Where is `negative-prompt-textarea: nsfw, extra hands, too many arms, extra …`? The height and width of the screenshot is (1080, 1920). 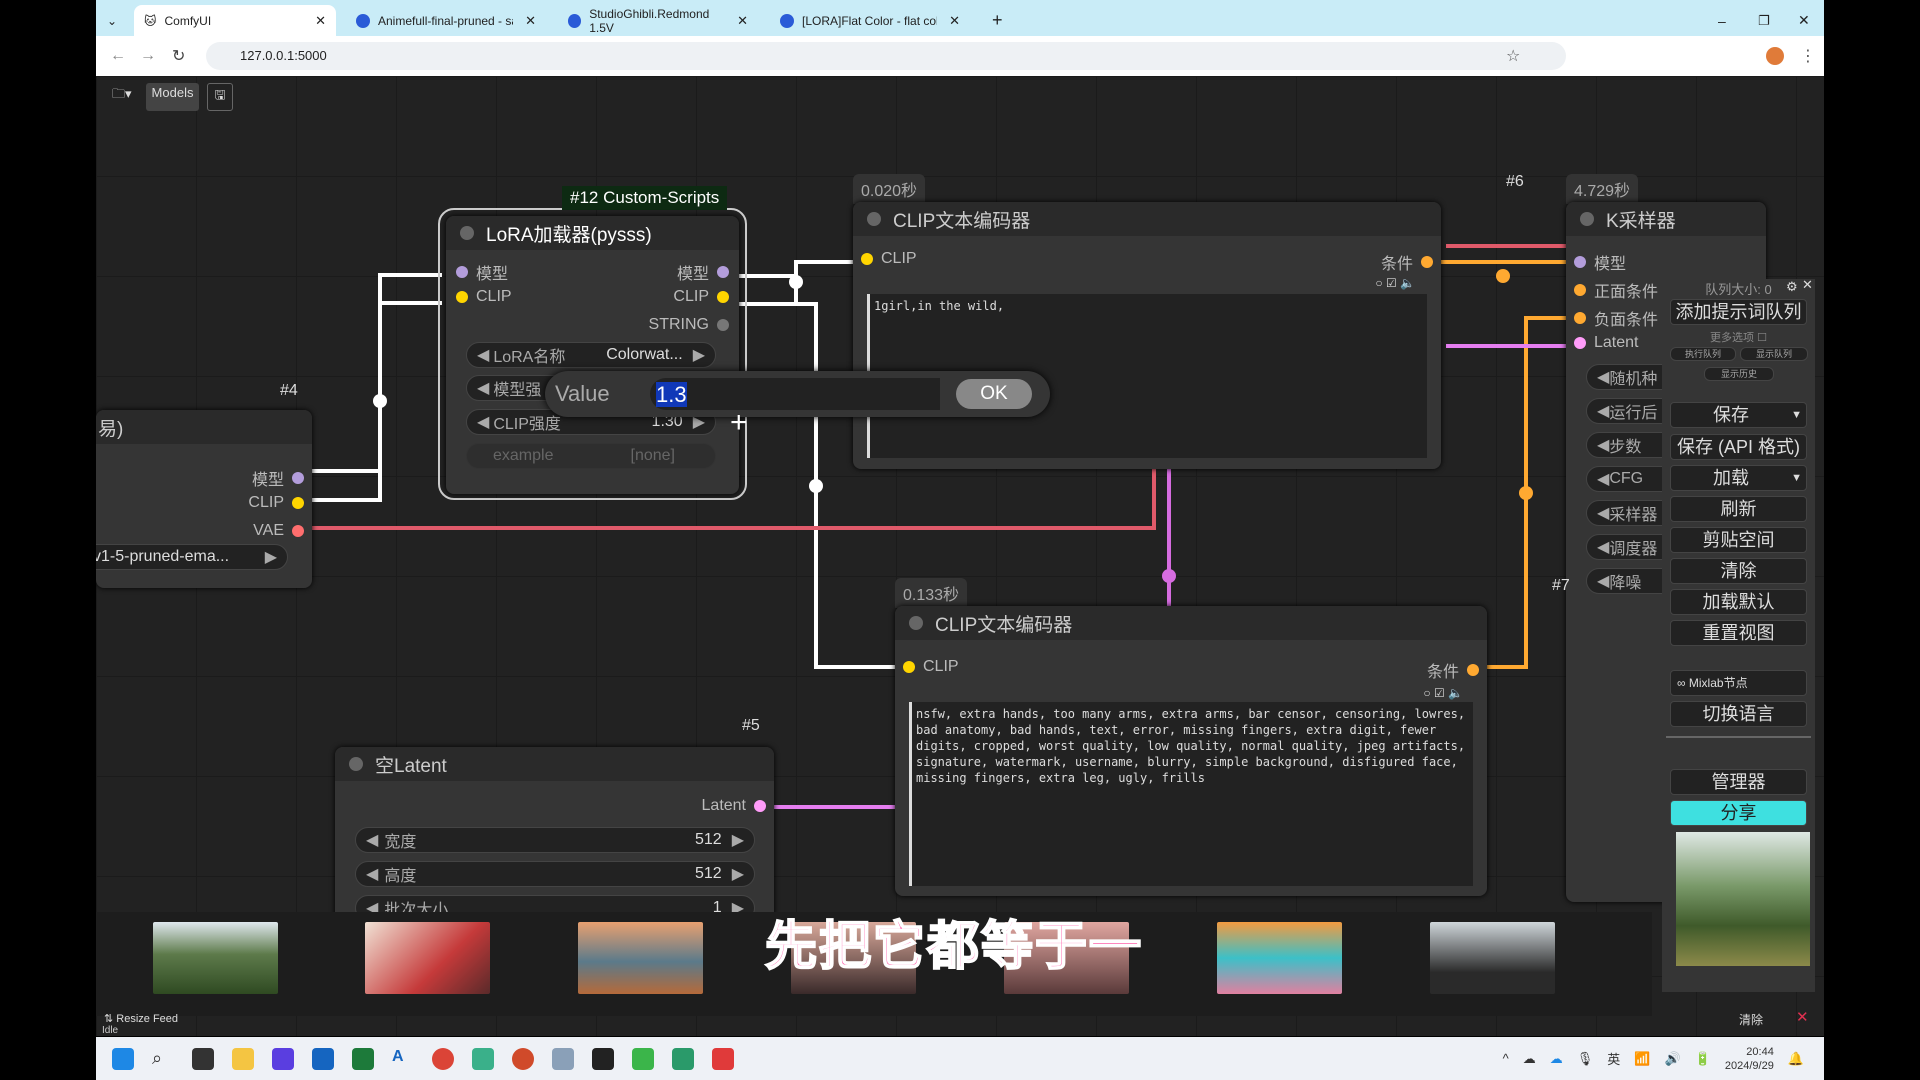
negative-prompt-textarea: nsfw, extra hands, too many arms, extra … is located at coordinates (1191, 794).